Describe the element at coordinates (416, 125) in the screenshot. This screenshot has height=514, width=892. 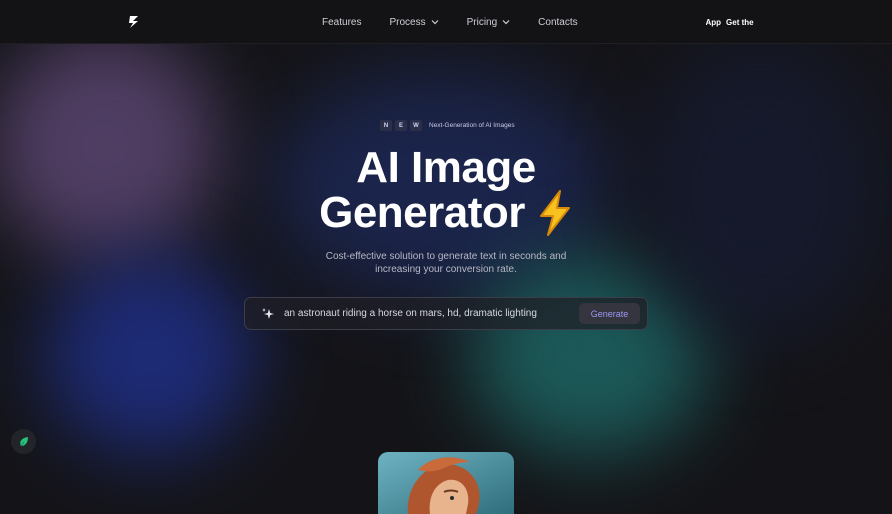
I see `badge-letter: W` at that location.